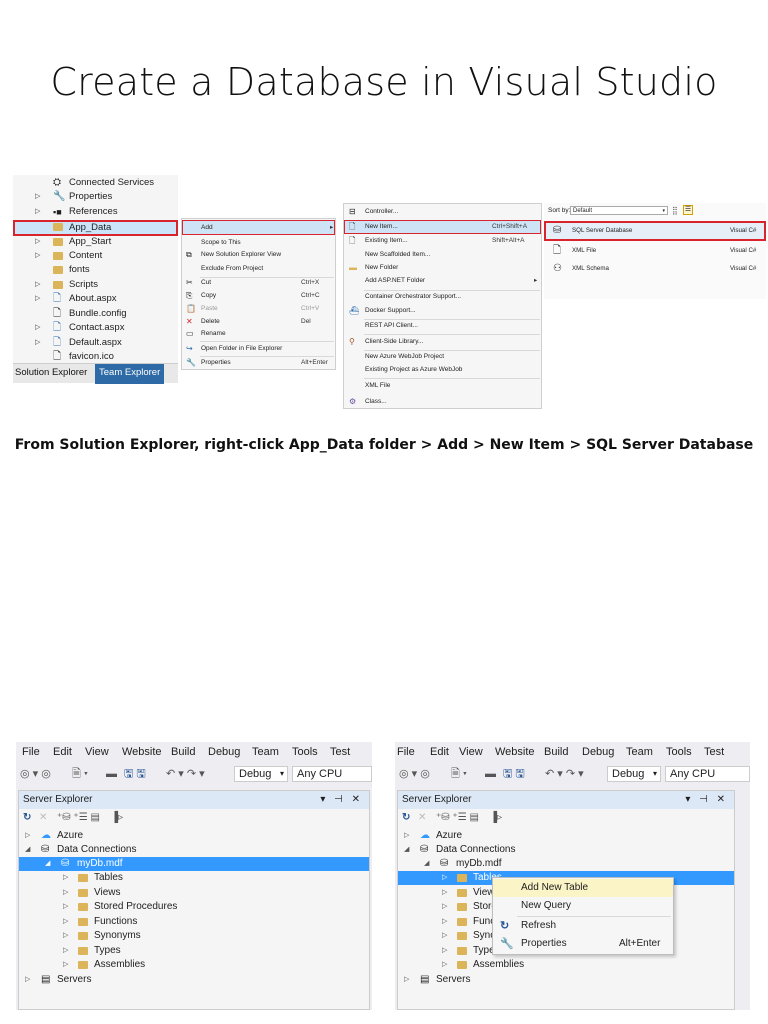 This screenshot has height=1024, width=768. I want to click on tree-item: ▷ Types, so click(194, 951).